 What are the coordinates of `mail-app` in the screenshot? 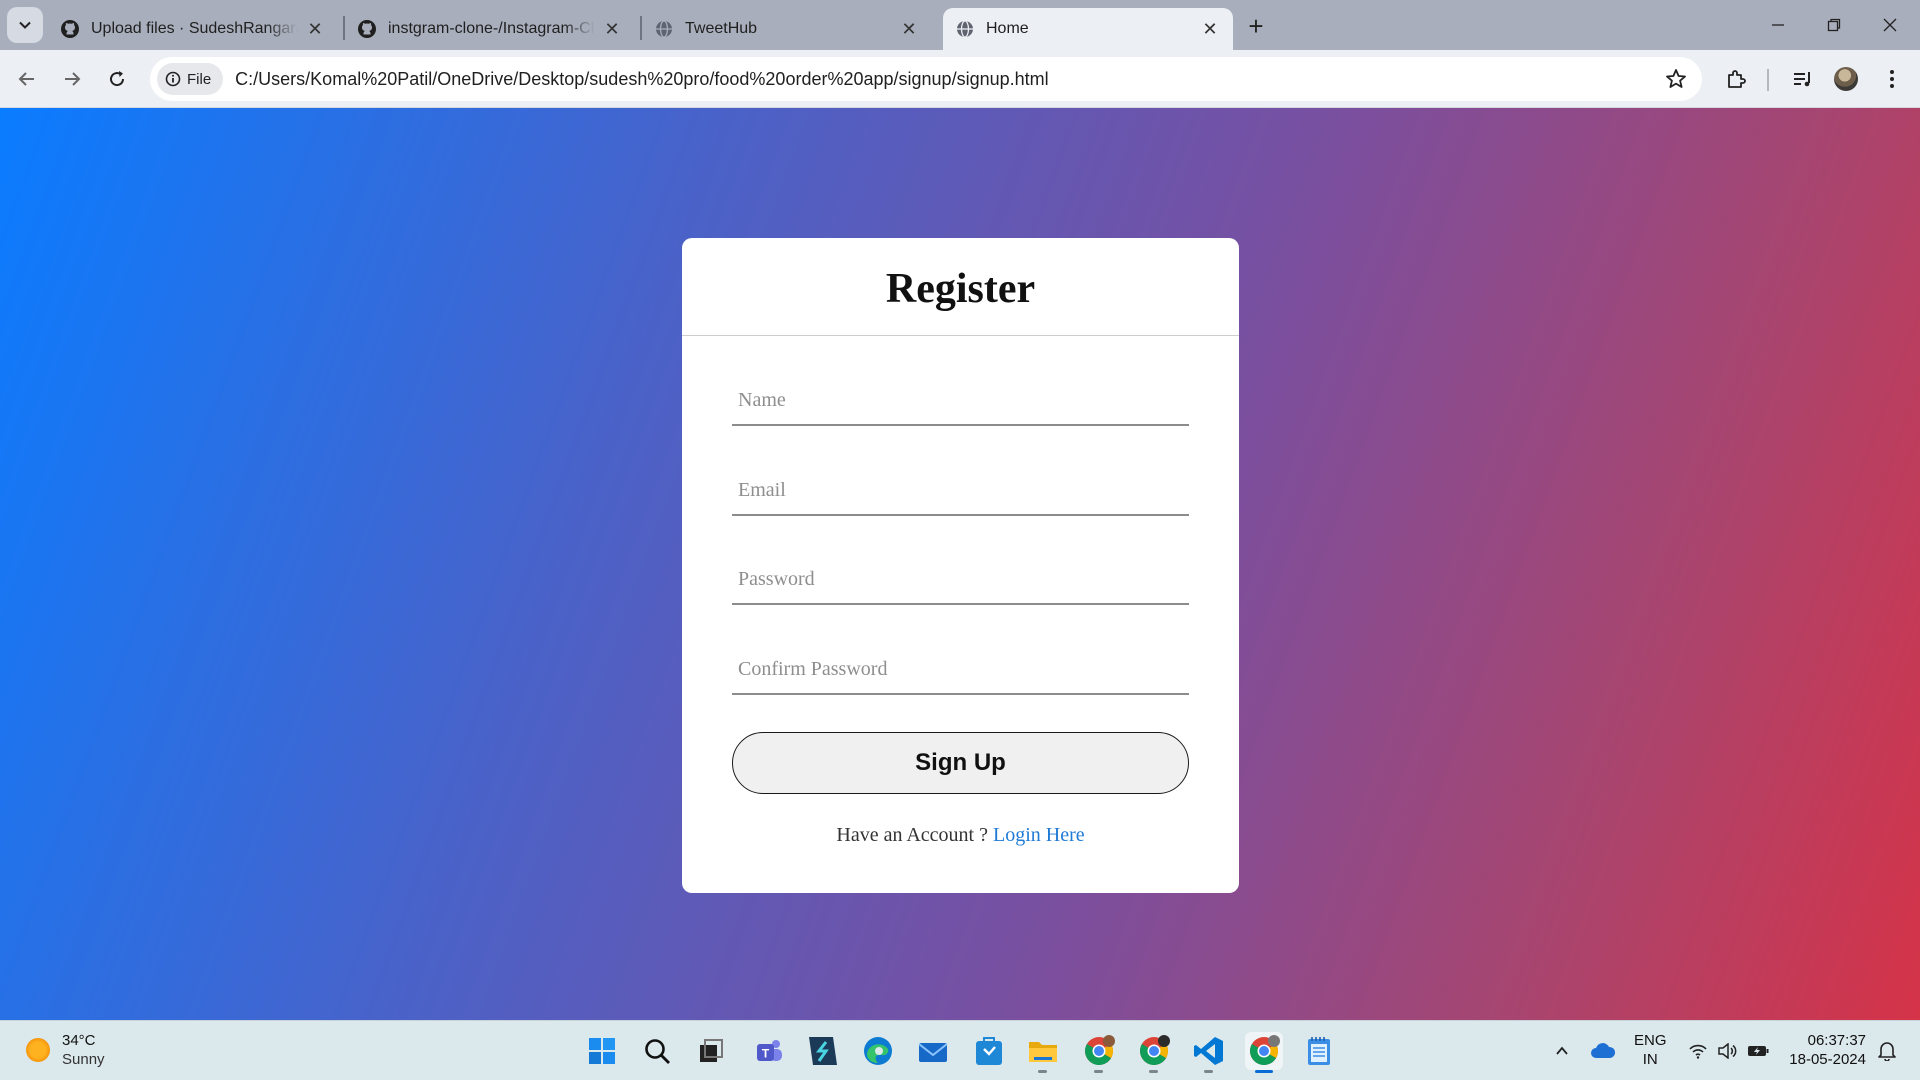 It's located at (933, 1051).